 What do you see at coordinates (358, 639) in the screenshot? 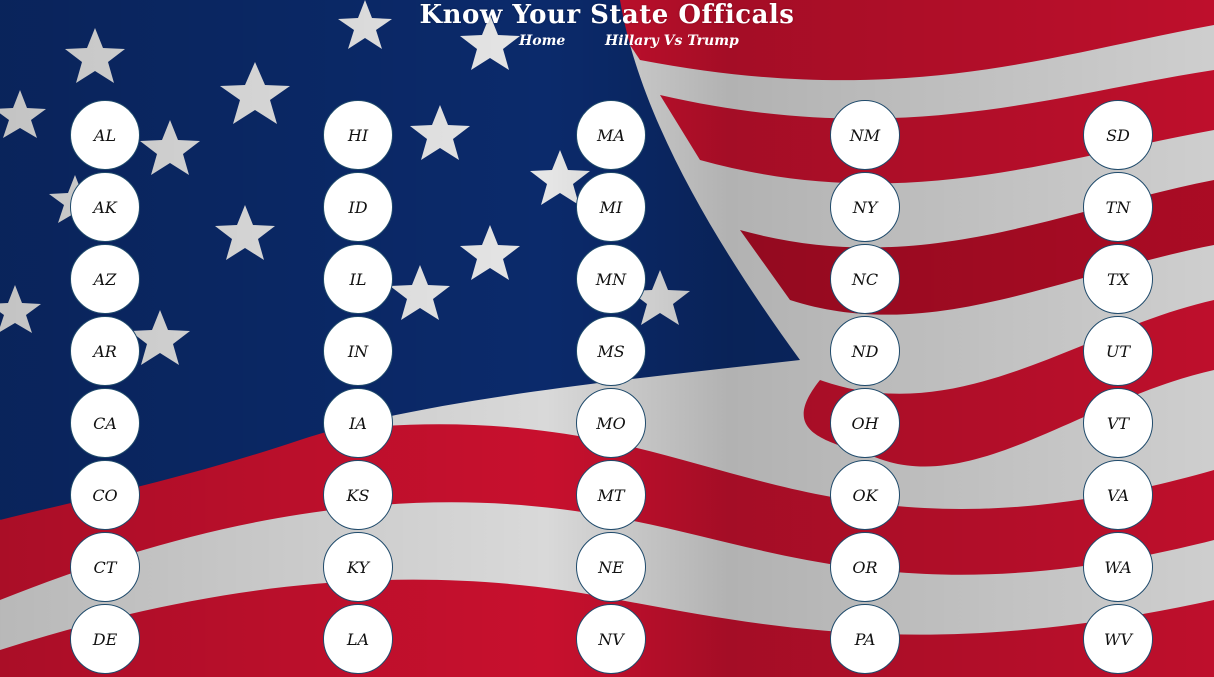
I see `state-button-la: LA` at bounding box center [358, 639].